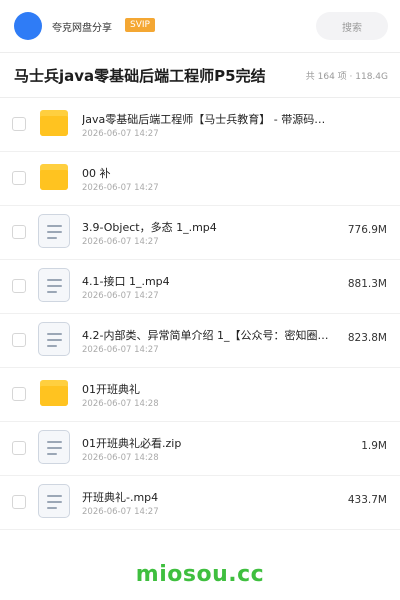 The width and height of the screenshot is (400, 600). I want to click on file-name: 4.2-内部类、异常简单介绍 1_【公众号：密知圈】.mp4, so click(207, 335).